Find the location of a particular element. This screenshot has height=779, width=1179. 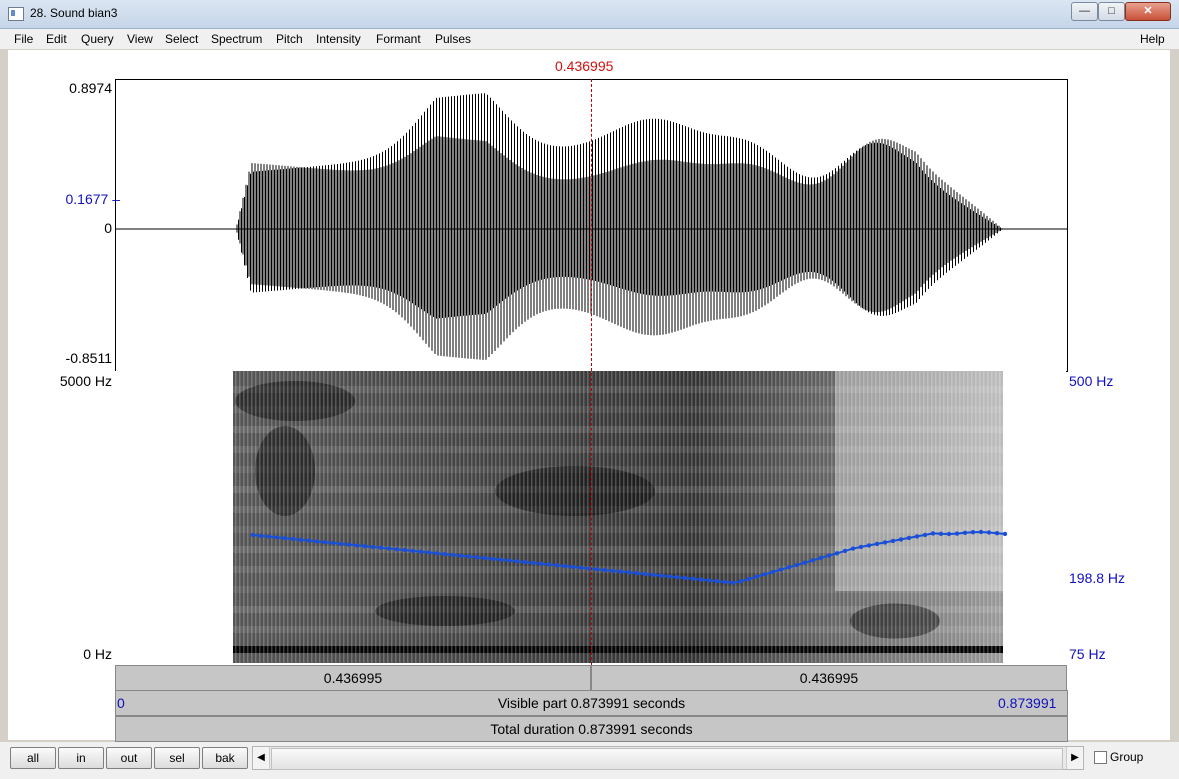

zoom-in-button: in is located at coordinates (81, 758).